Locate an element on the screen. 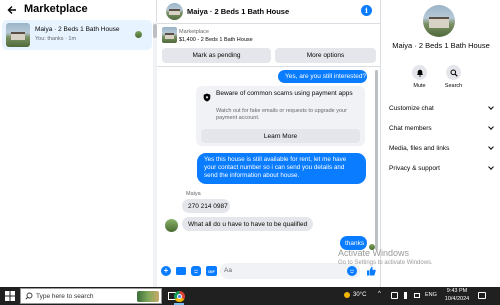 This screenshot has width=500, height=305. notification-icon is located at coordinates (482, 295).